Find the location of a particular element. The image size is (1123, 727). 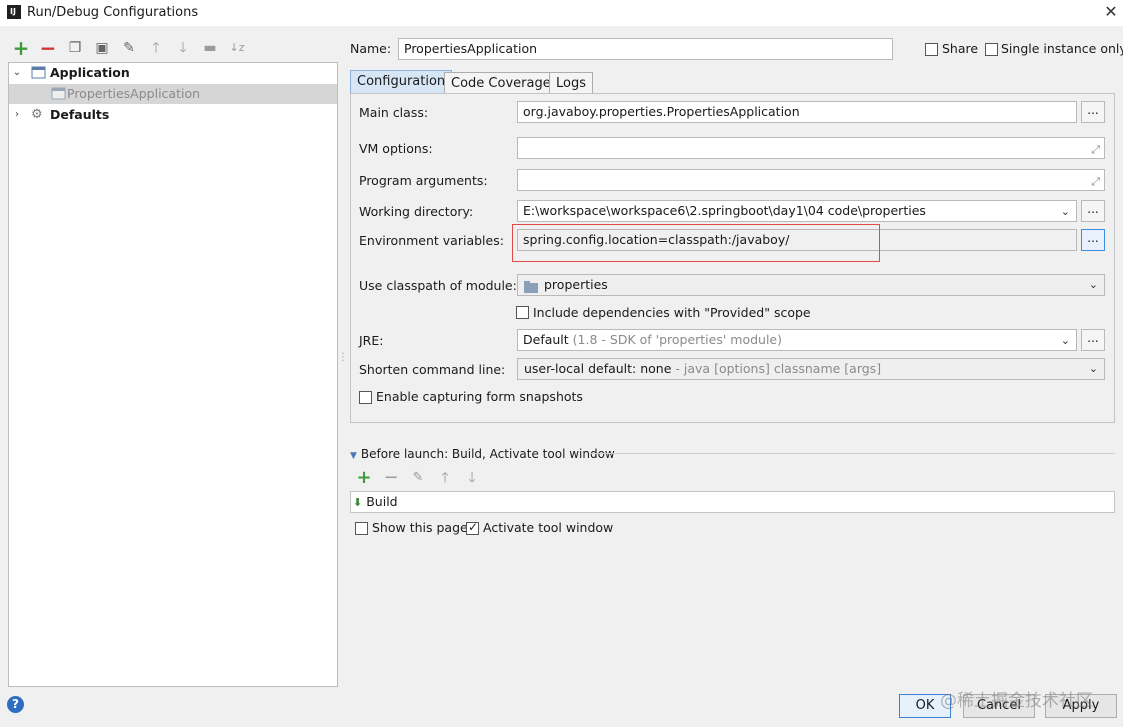

name-label: Name: is located at coordinates (371, 48).